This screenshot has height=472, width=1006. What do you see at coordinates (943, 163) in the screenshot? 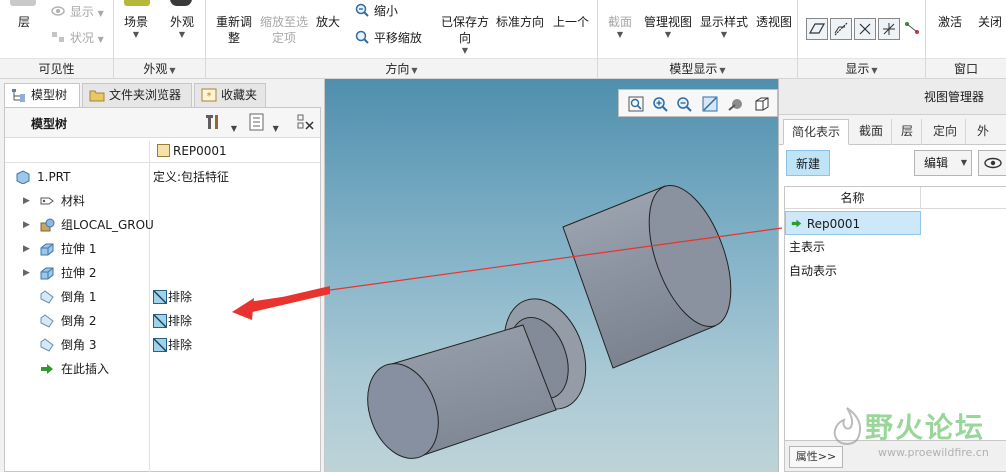
I see `edit-button: 编辑 ▼` at bounding box center [943, 163].